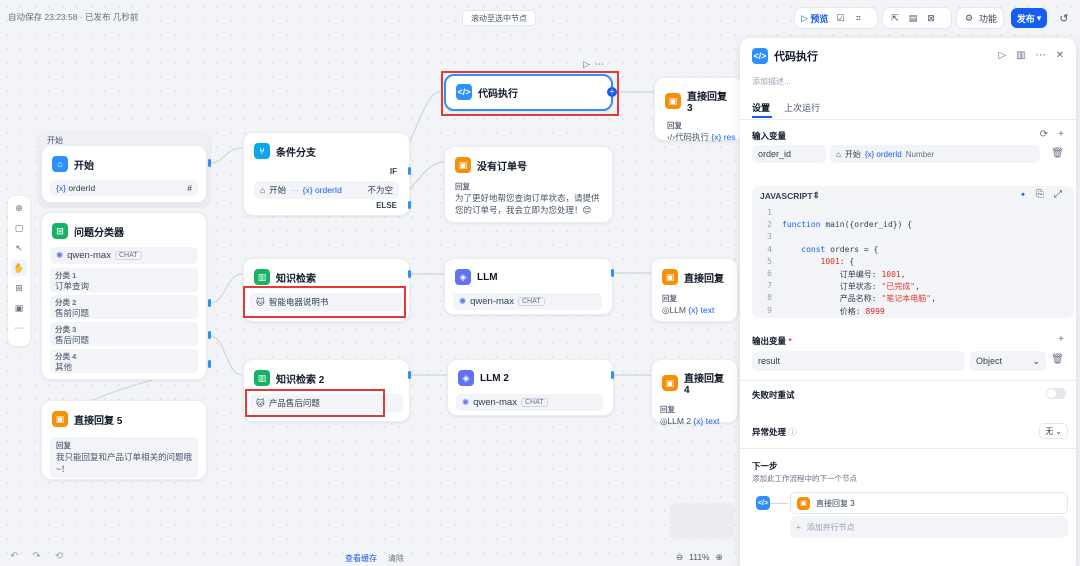 The image size is (1080, 566). Describe the element at coordinates (66, 356) in the screenshot. I see `class-label: 分类 4` at that location.